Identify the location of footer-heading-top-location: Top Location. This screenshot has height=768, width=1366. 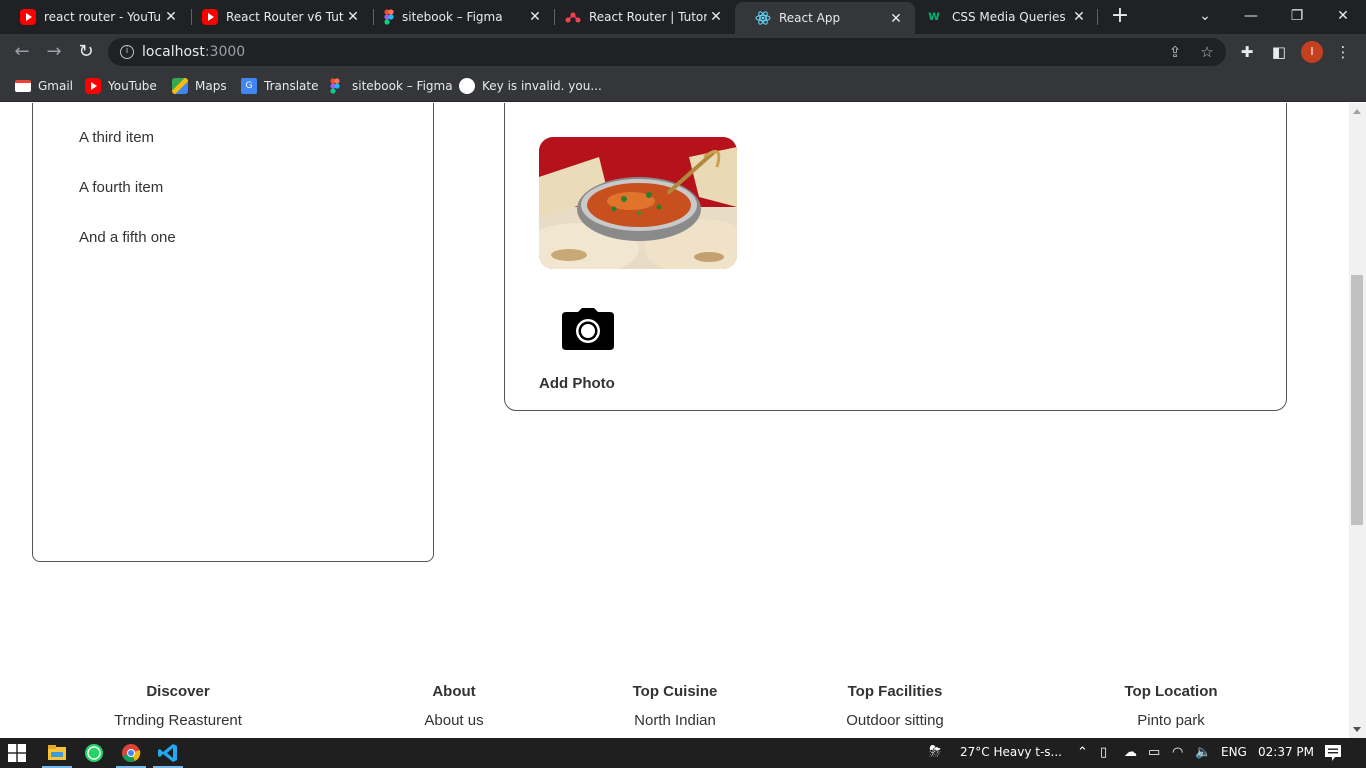
(1171, 691).